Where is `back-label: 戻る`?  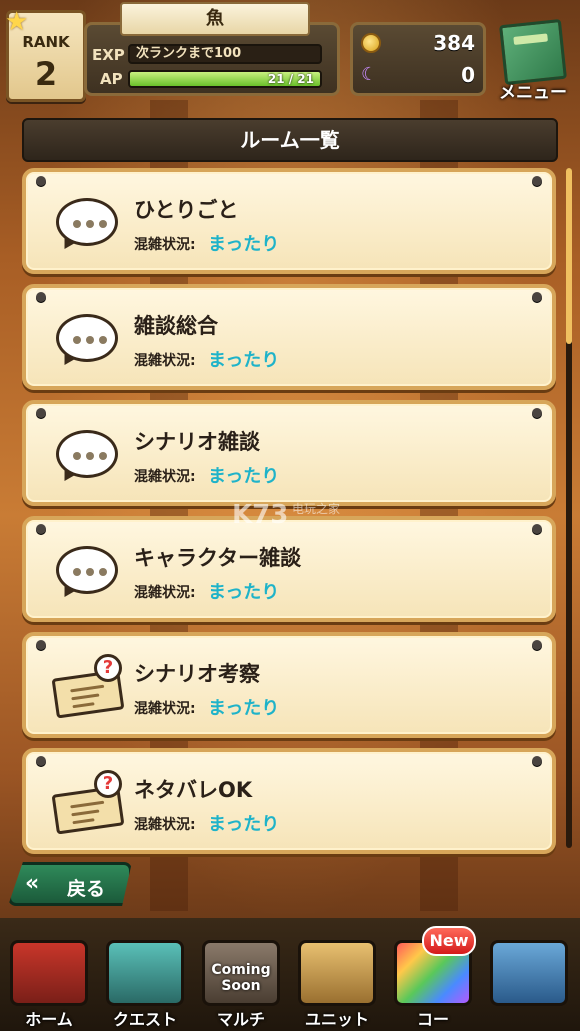
back-label: 戻る is located at coordinates (86, 889).